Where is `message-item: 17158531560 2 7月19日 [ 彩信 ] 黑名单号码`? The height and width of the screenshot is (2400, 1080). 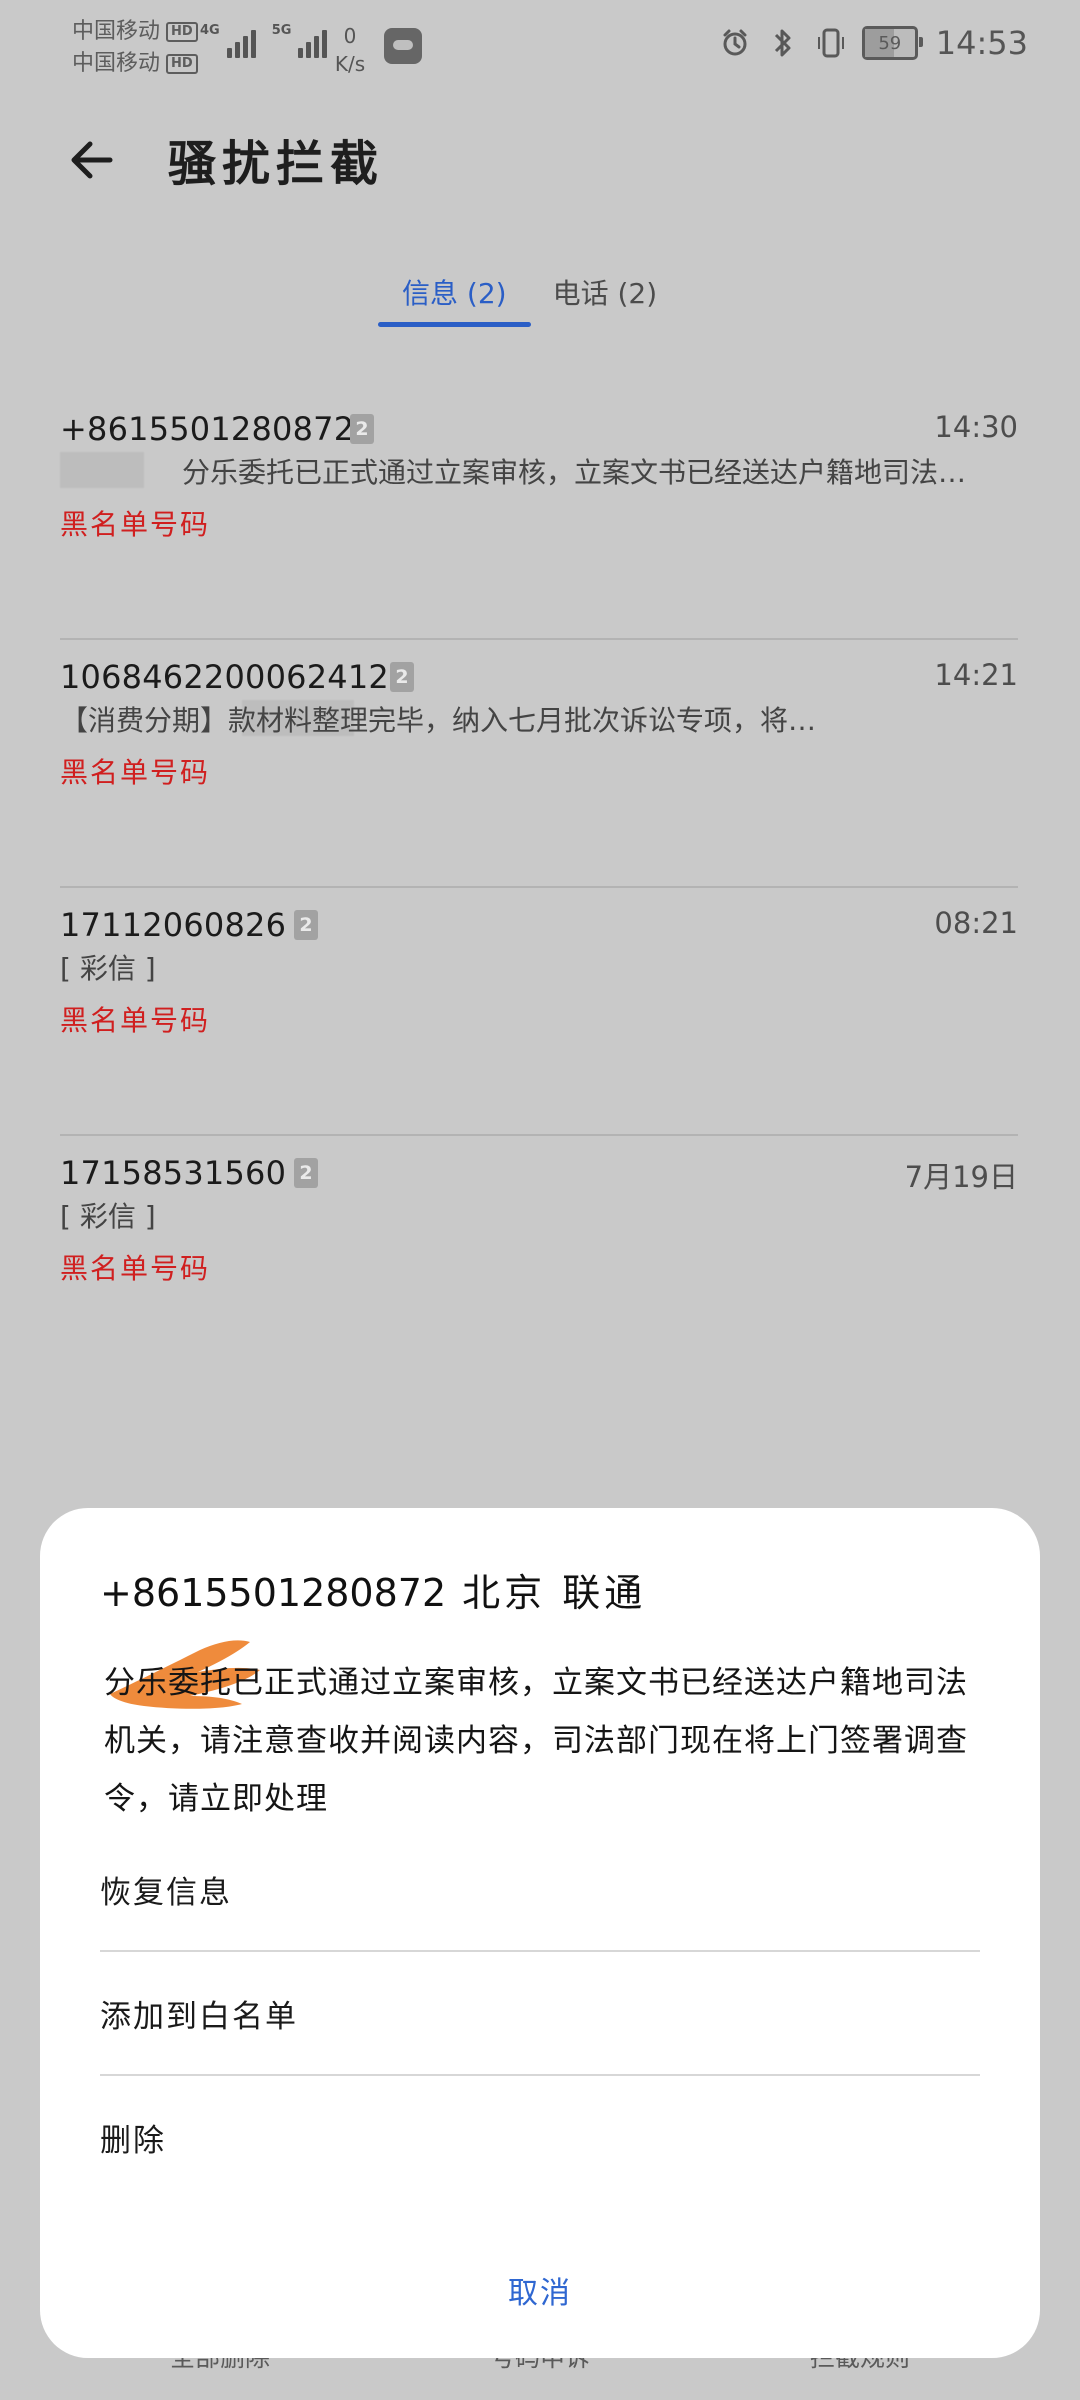
message-item: 17158531560 2 7月19日 [ 彩信 ] 黑名单号码 is located at coordinates (539, 1259).